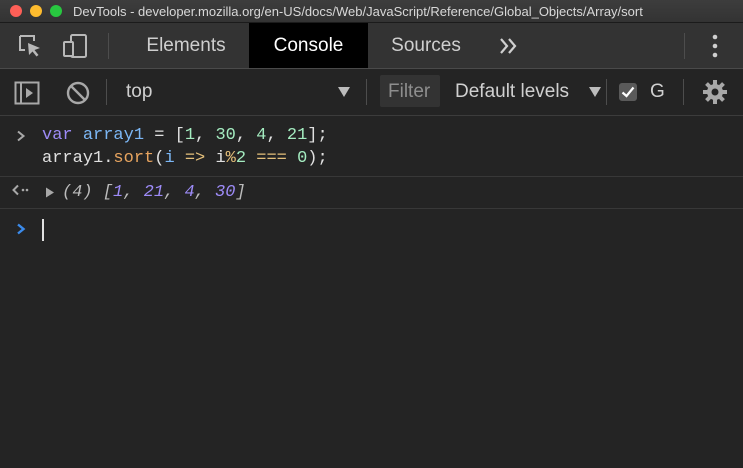  I want to click on console-prompt, so click(371, 229).